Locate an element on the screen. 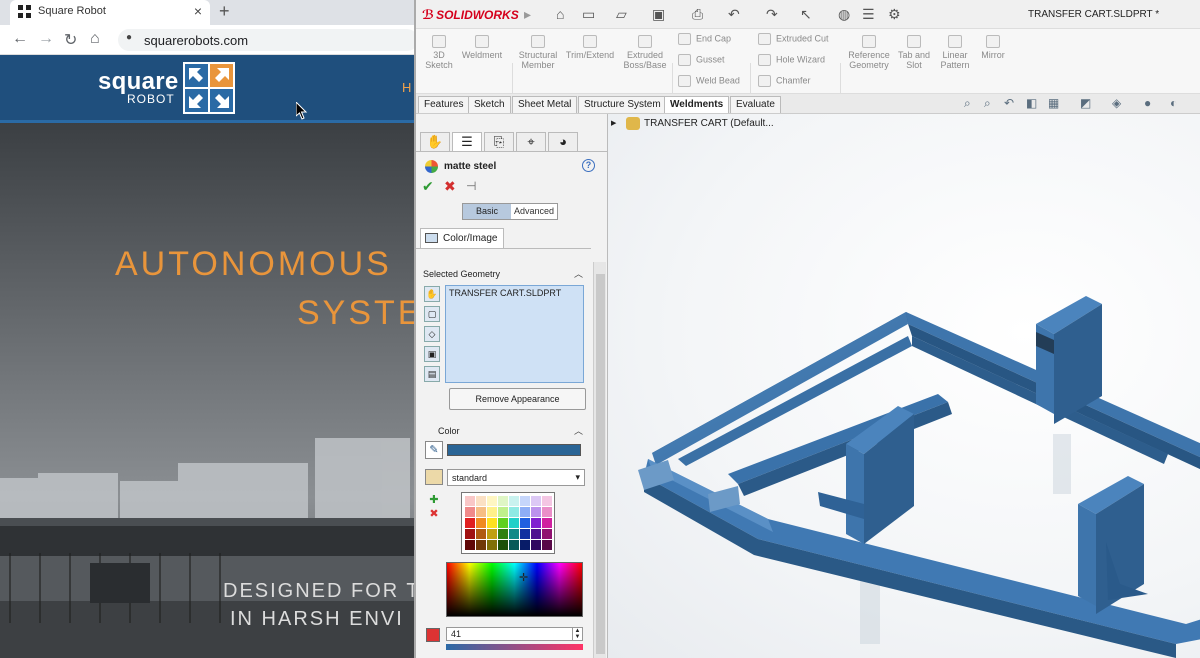 The height and width of the screenshot is (658, 1200). save-icon: ▣ is located at coordinates (658, 14).